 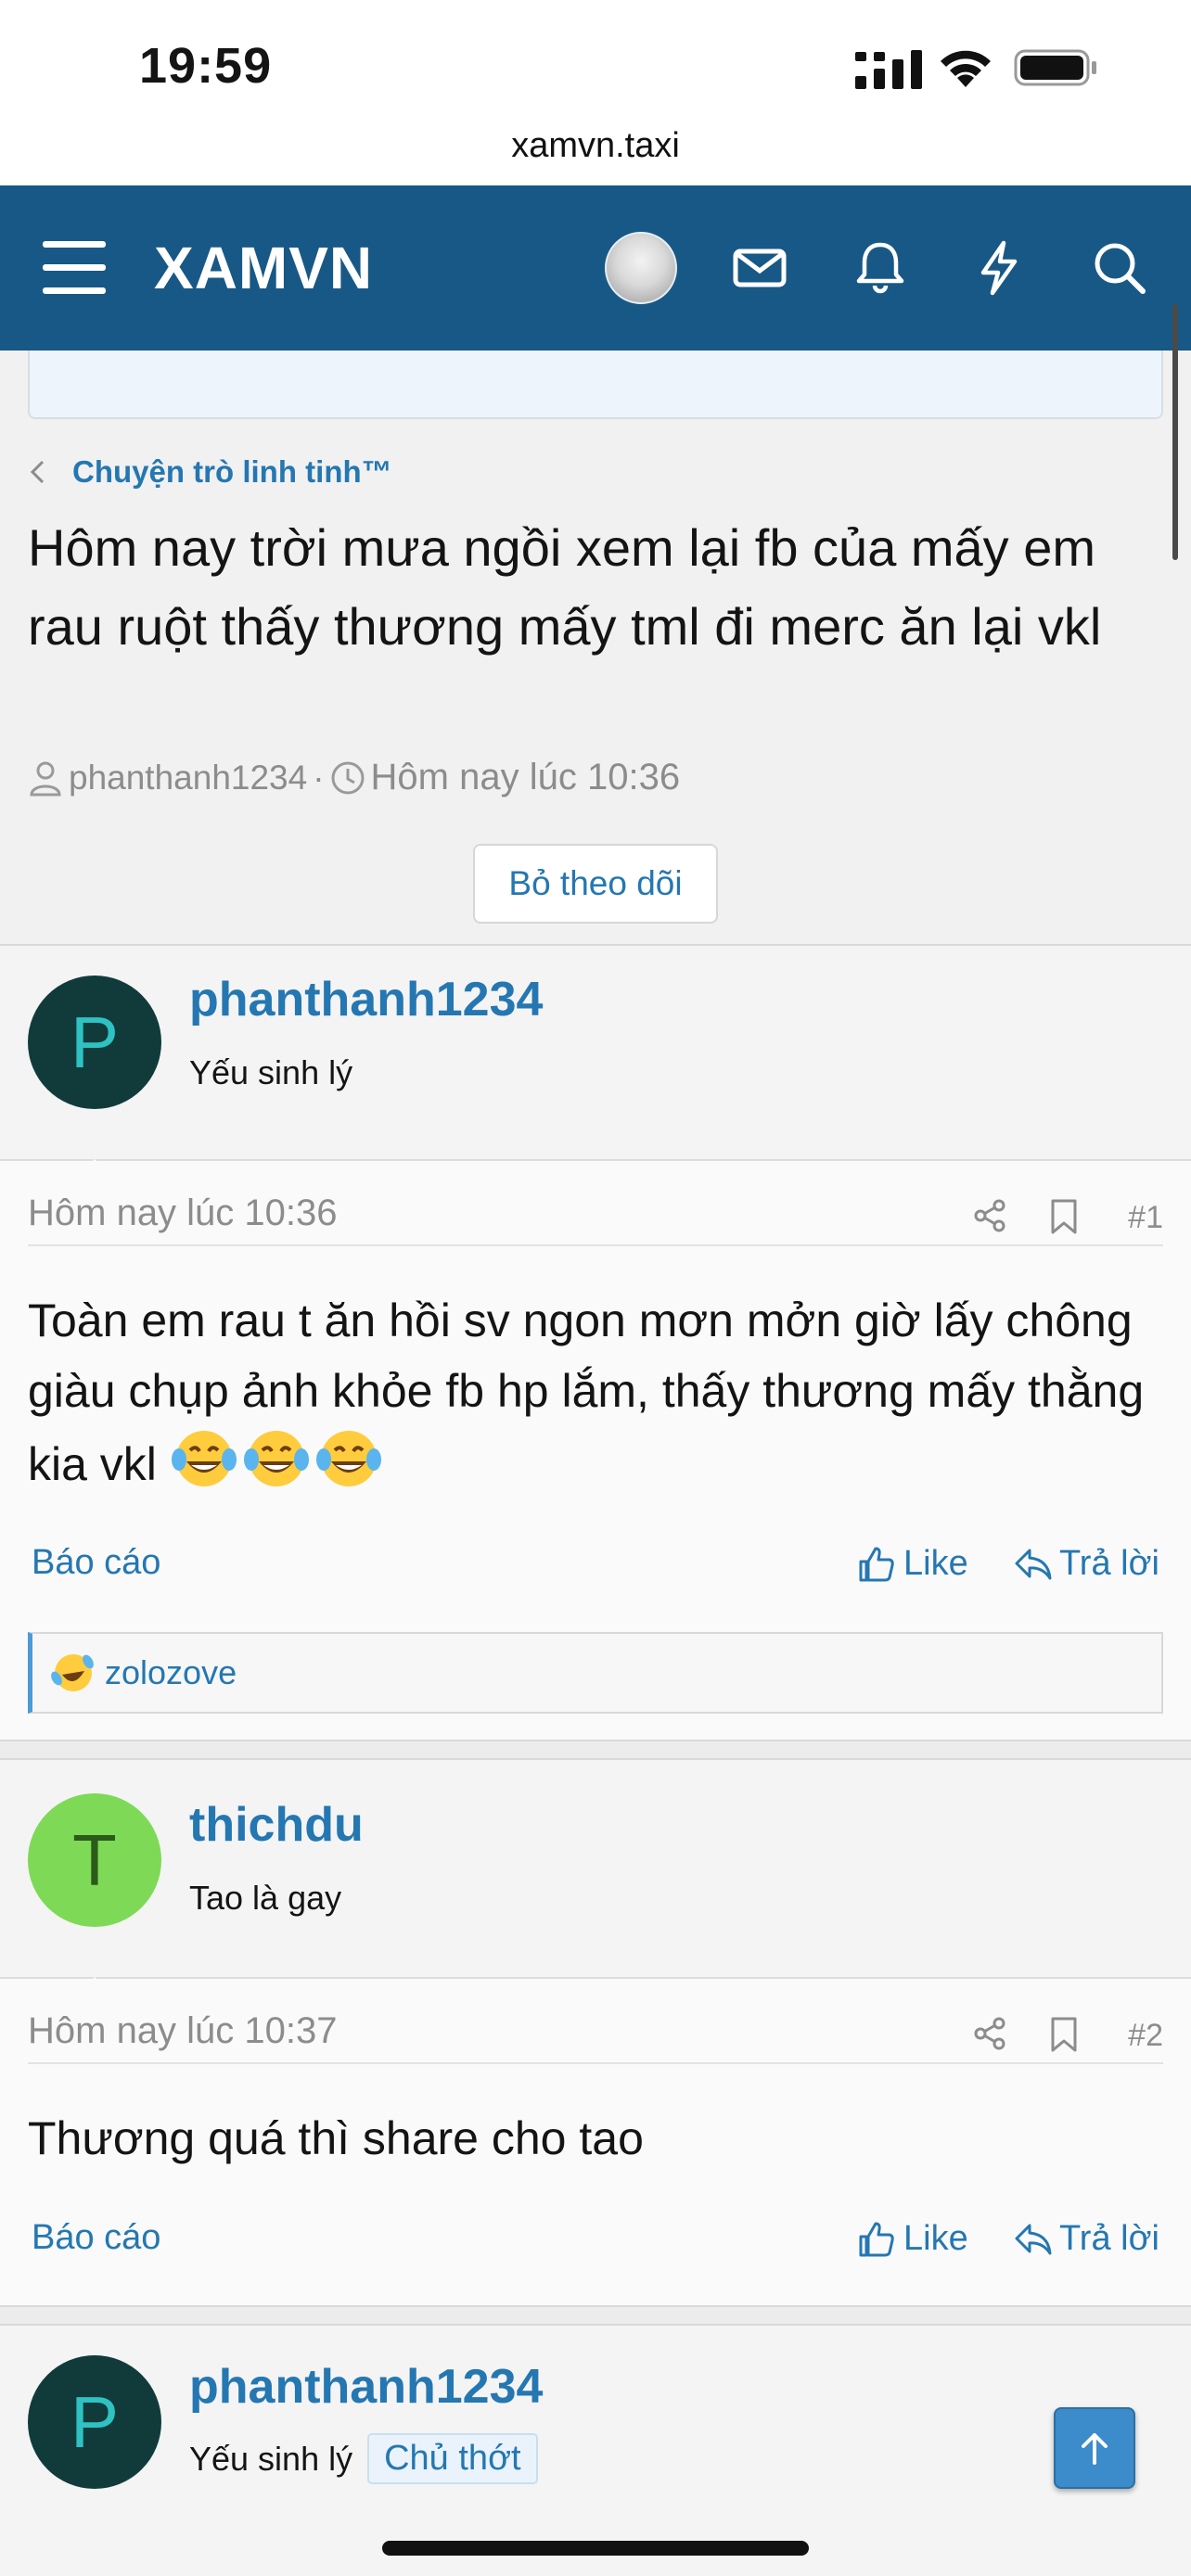 What do you see at coordinates (595, 1063) in the screenshot?
I see `post-user-box: P phanthanh1234 Yếu sinh lý` at bounding box center [595, 1063].